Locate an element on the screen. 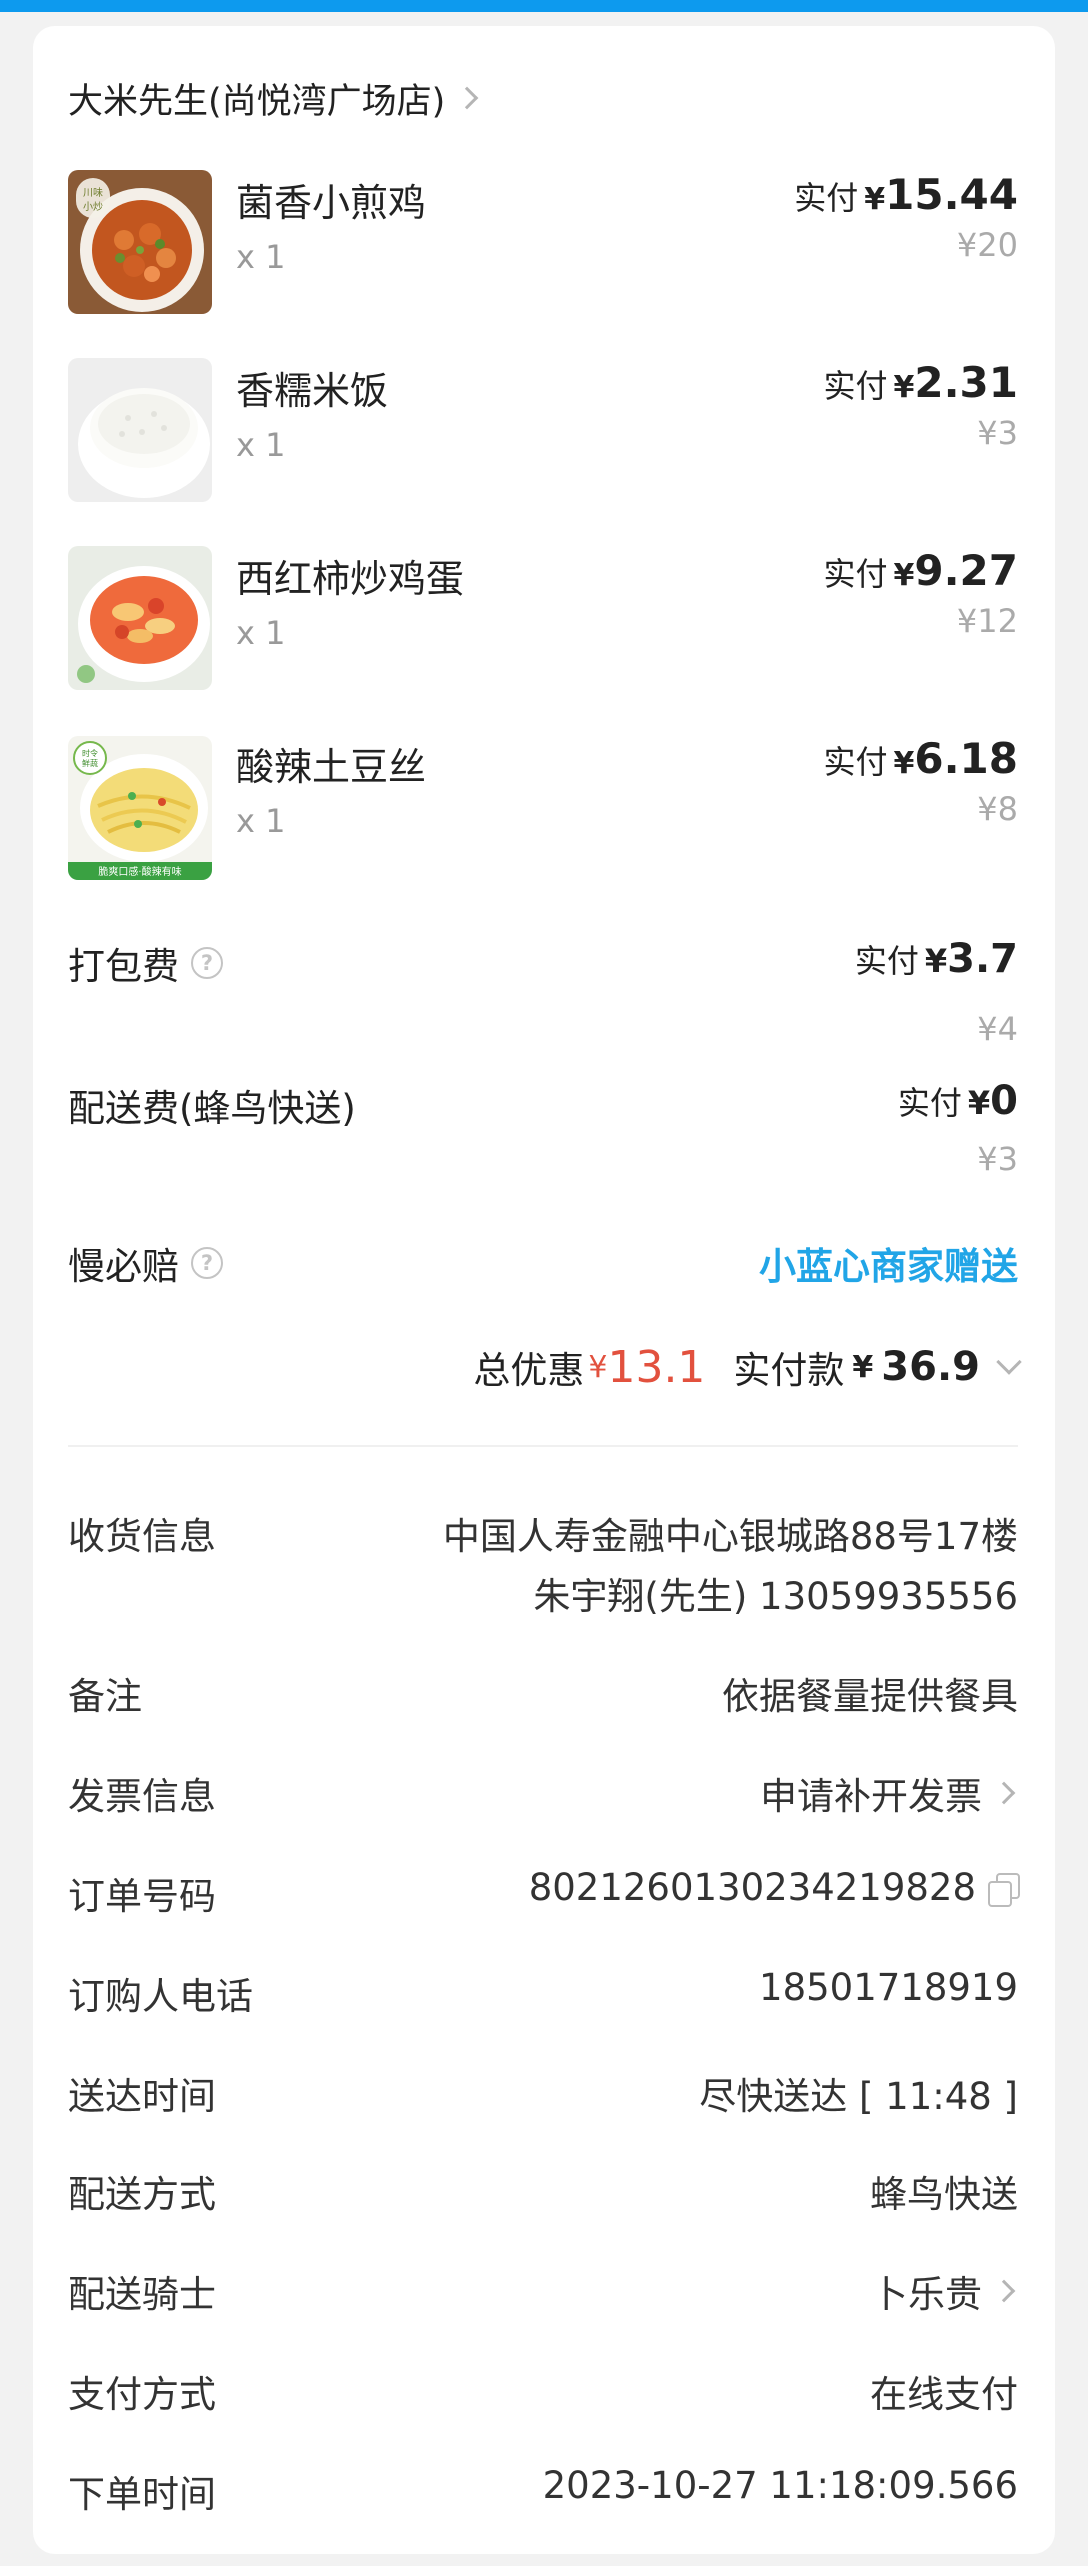 Image resolution: width=1088 pixels, height=2566 pixels. item-thumbnail-1: 川味 小炒 is located at coordinates (140, 242).